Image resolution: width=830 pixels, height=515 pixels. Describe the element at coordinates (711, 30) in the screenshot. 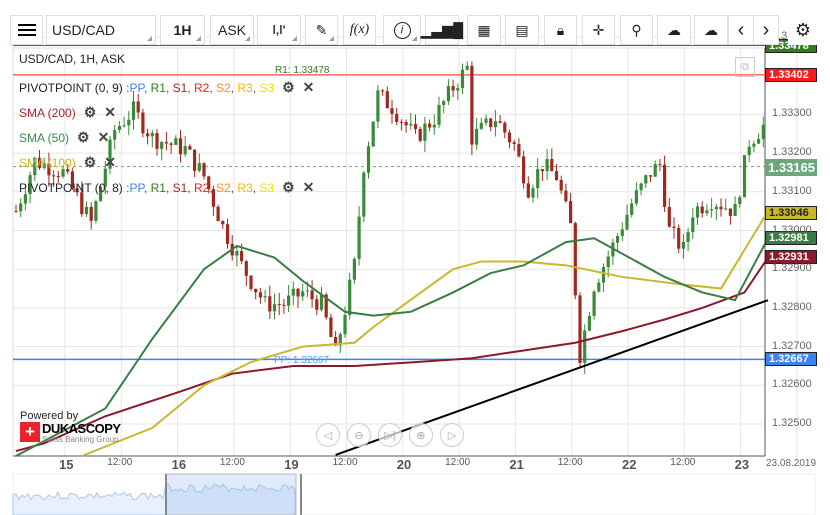

I see `download-button: ☁` at that location.